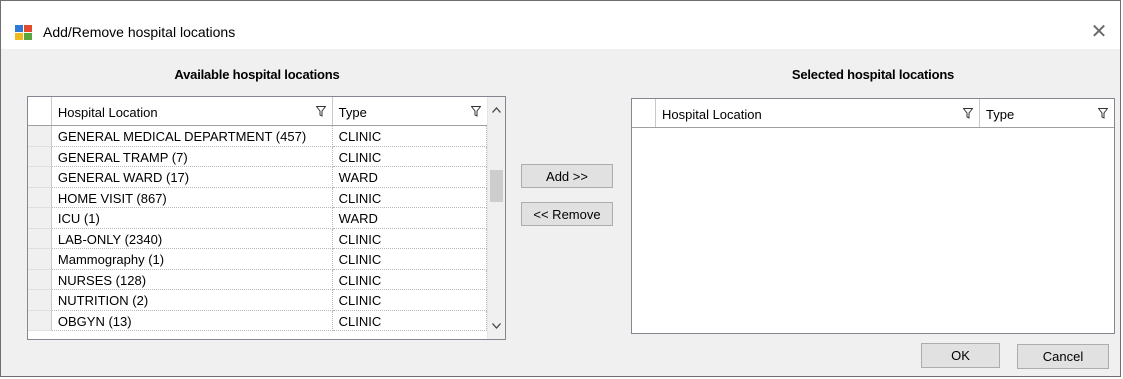 The height and width of the screenshot is (379, 1123). I want to click on app-window-icon, so click(23, 32).